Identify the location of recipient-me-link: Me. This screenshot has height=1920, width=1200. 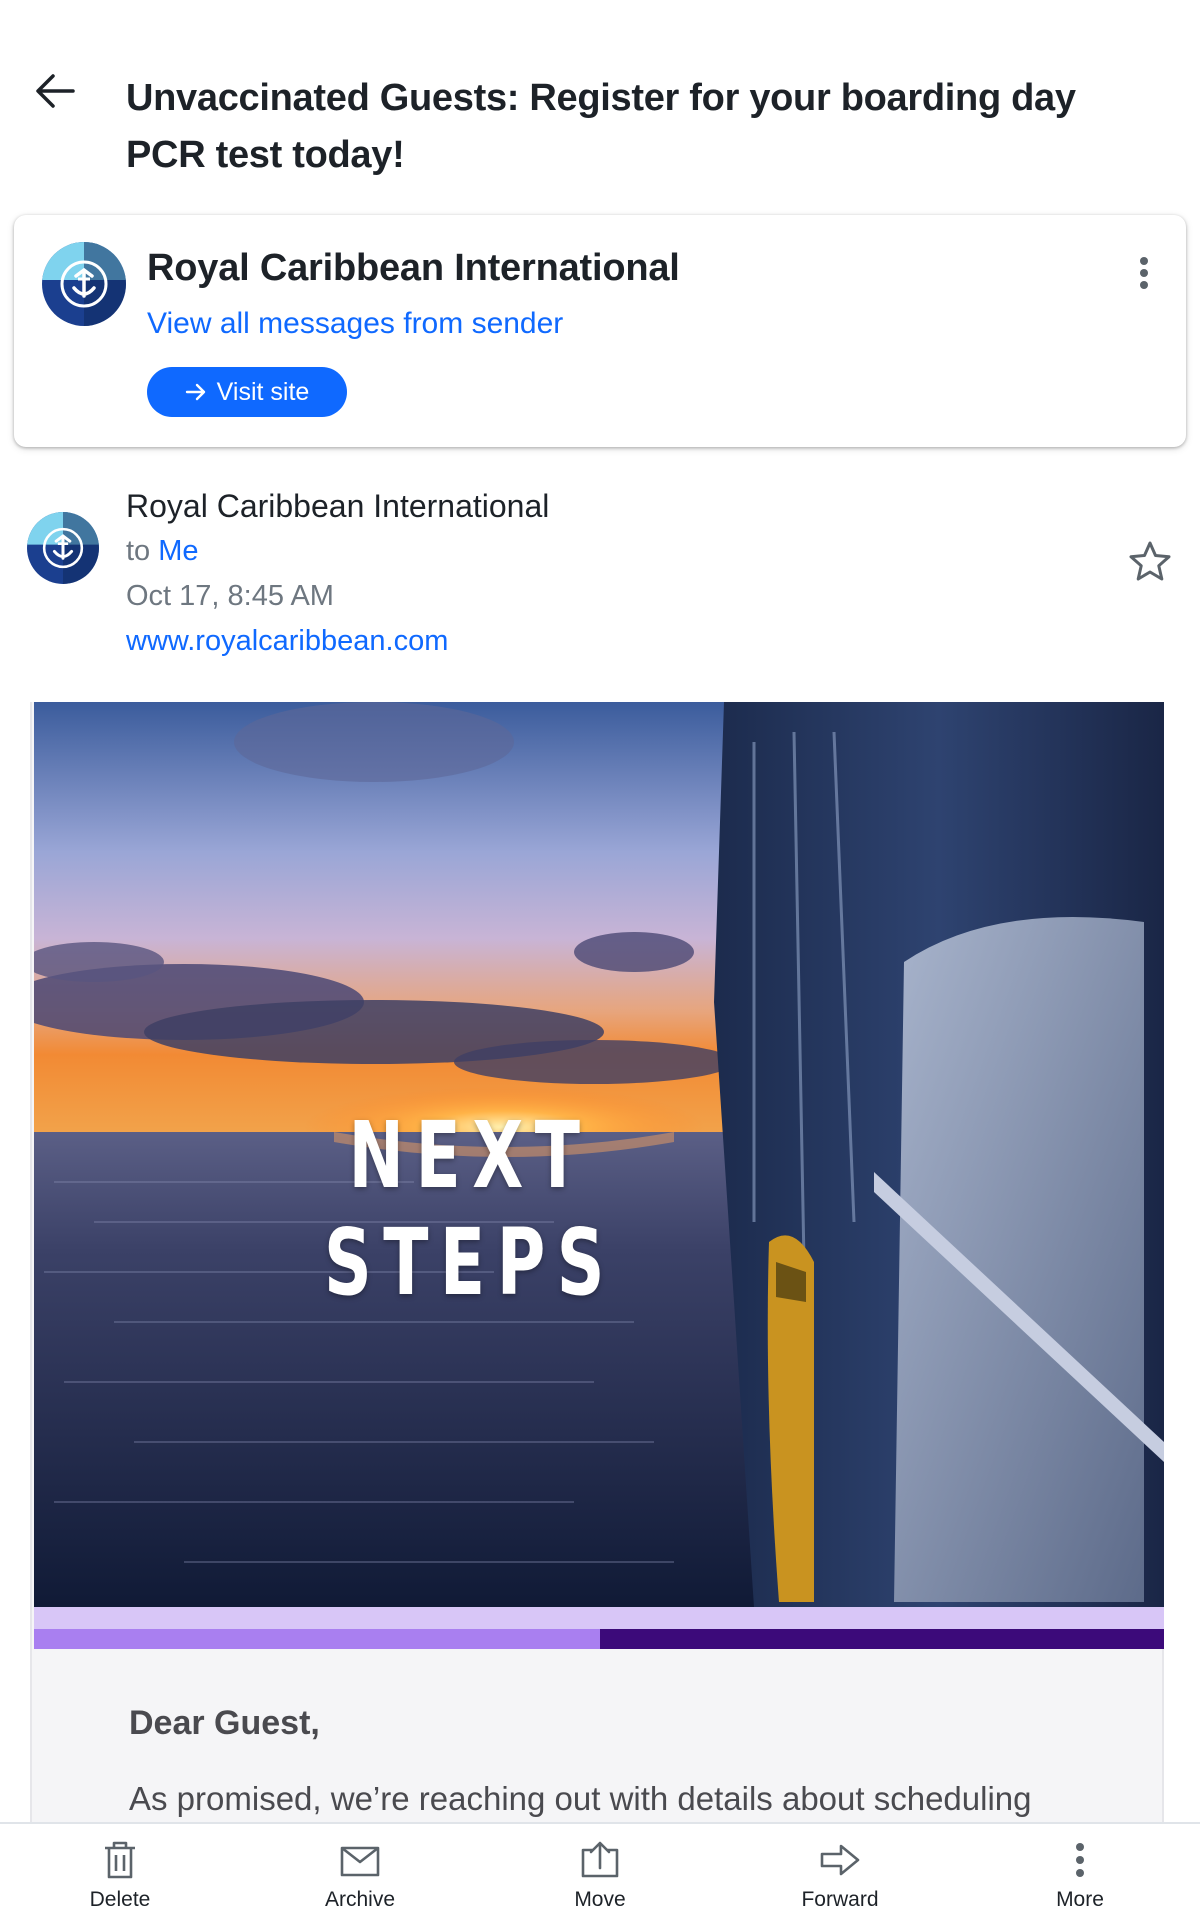
(178, 551).